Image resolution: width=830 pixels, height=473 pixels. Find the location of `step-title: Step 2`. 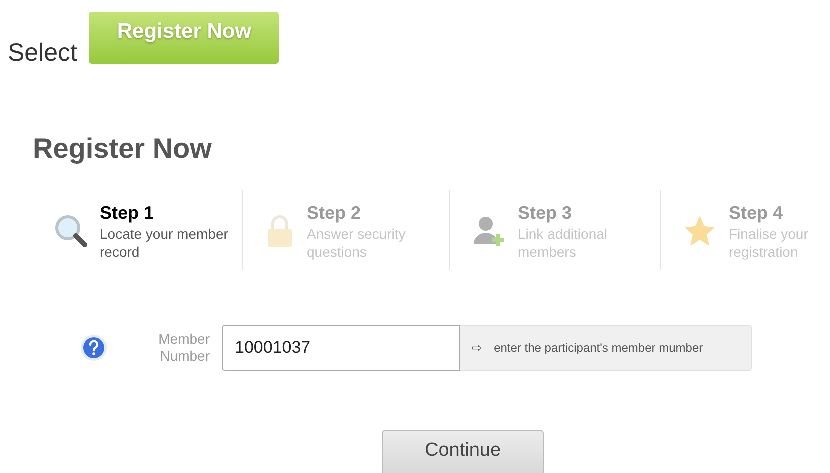

step-title: Step 2 is located at coordinates (334, 213).